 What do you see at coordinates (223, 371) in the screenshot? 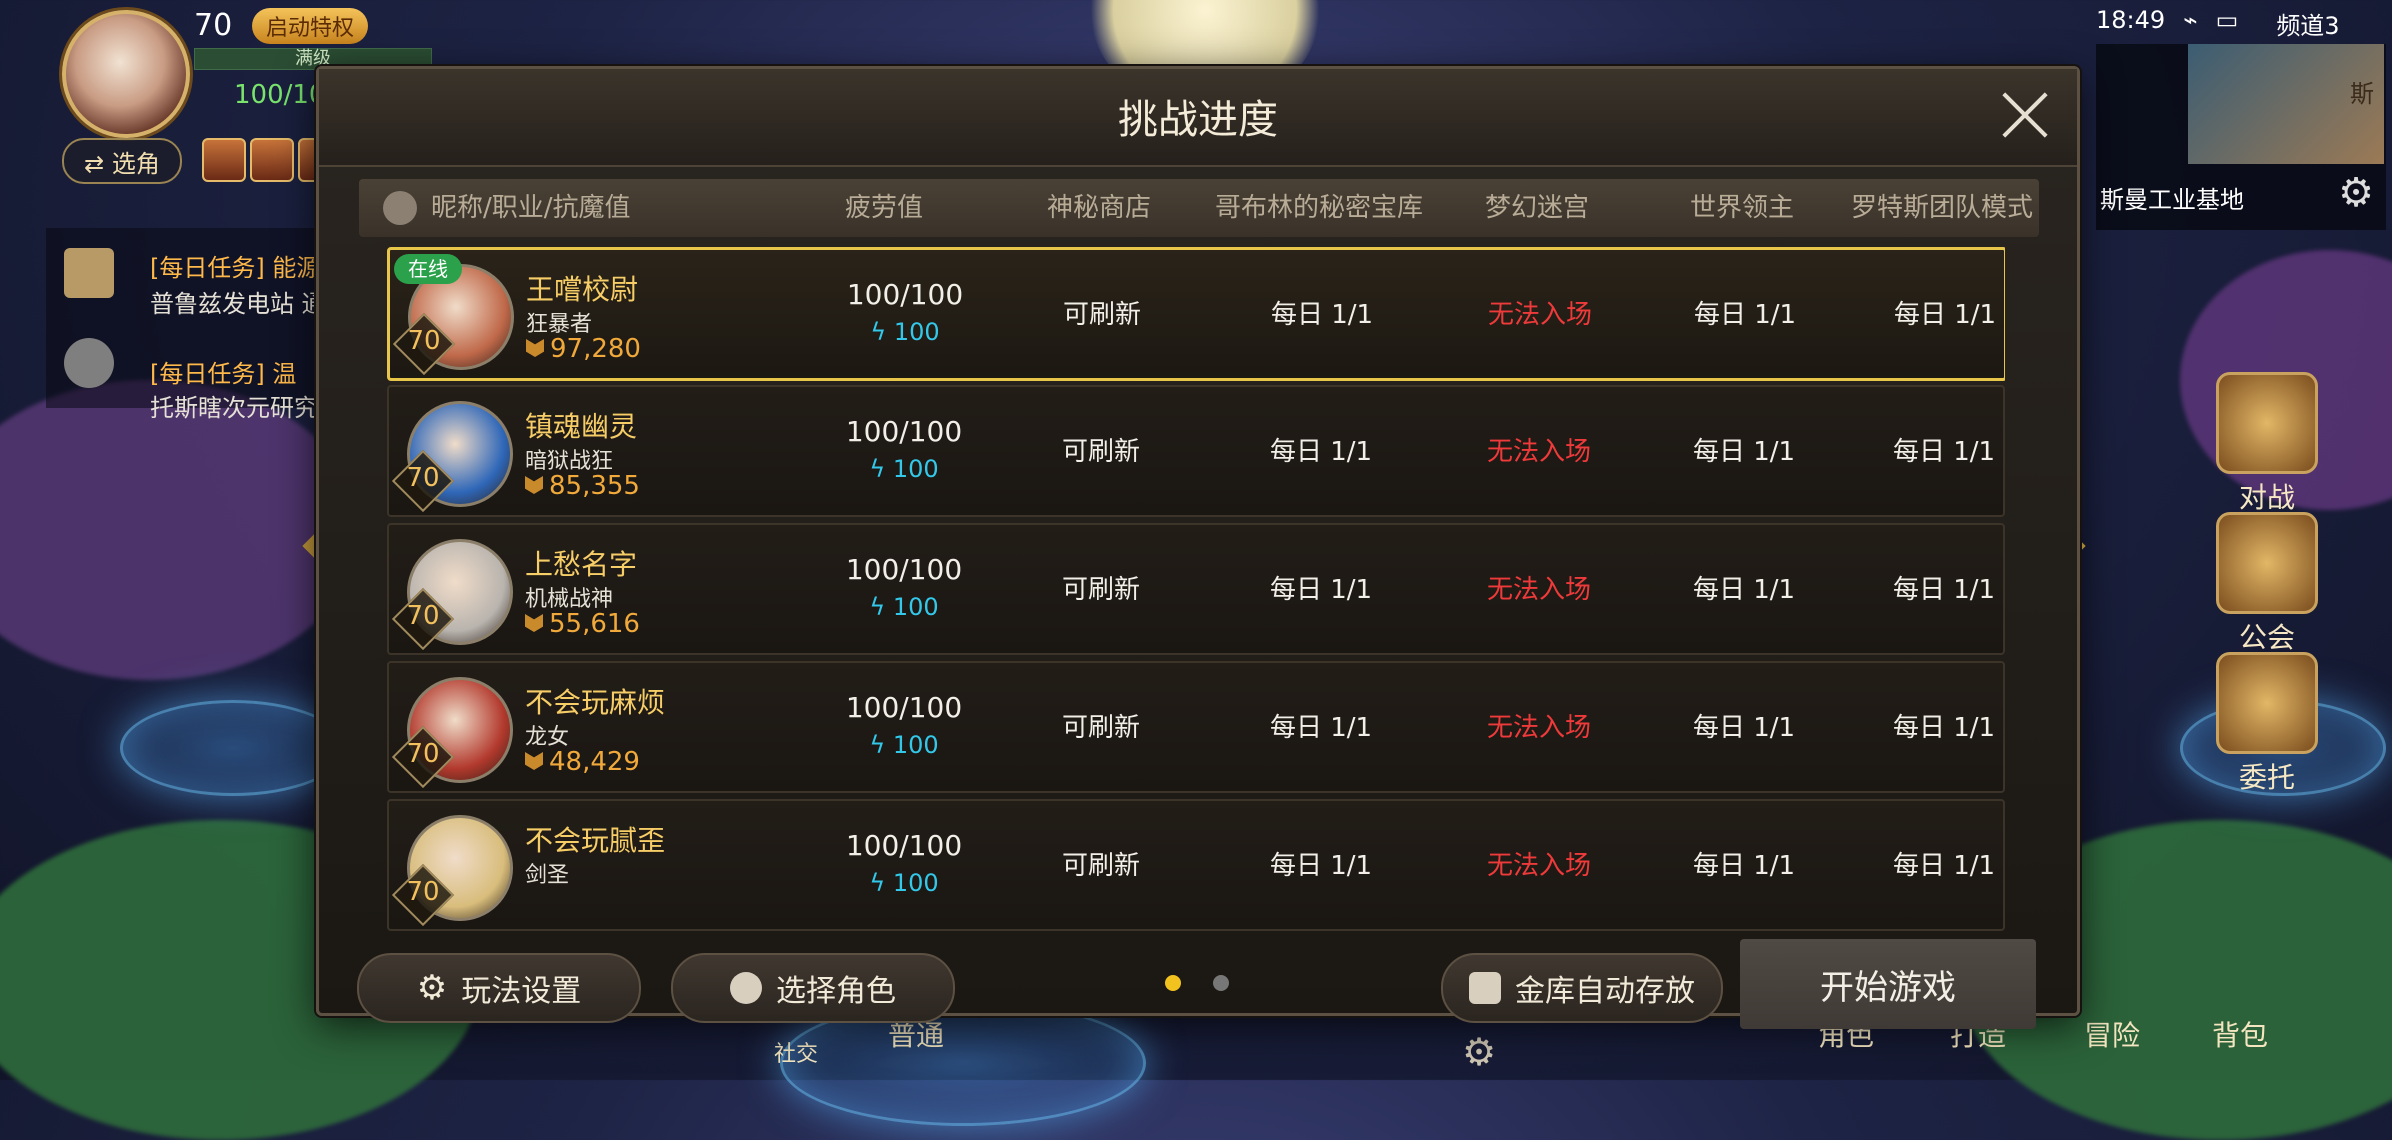
I see `task-2-title: [每日任务] 温` at bounding box center [223, 371].